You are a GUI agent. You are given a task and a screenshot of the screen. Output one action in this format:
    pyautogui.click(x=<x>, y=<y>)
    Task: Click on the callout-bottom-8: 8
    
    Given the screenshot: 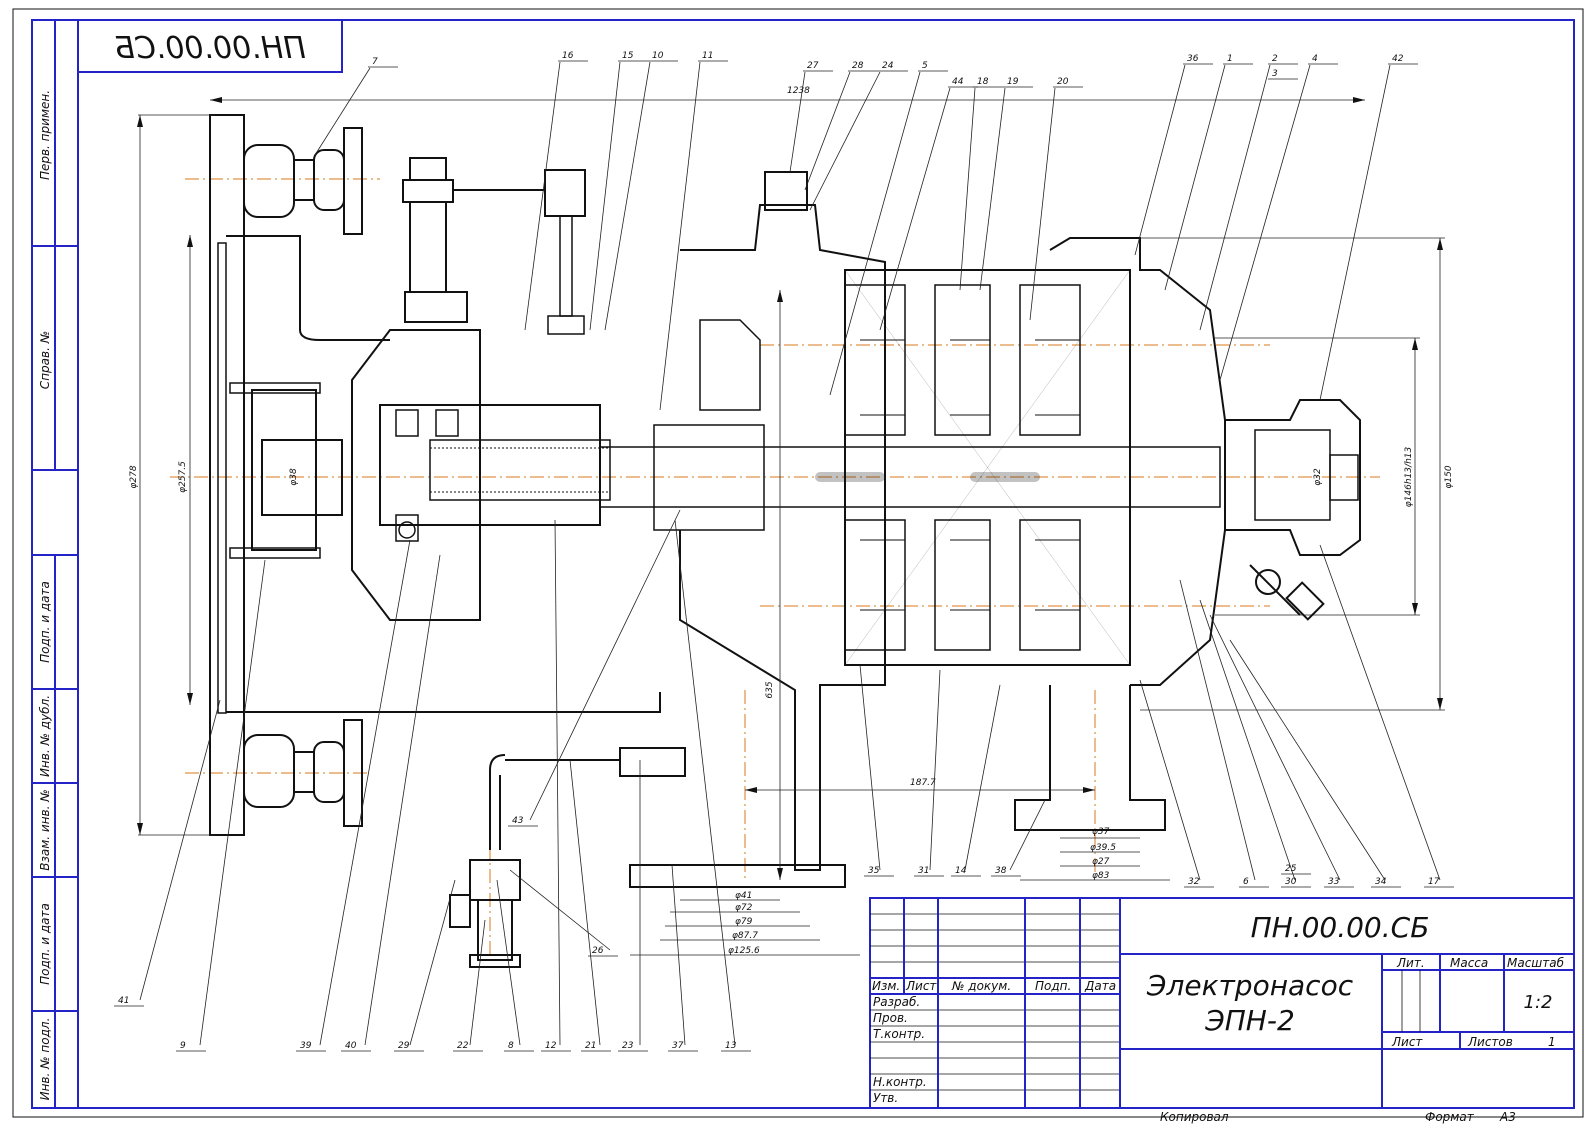 What is the action you would take?
    pyautogui.click(x=511, y=1046)
    